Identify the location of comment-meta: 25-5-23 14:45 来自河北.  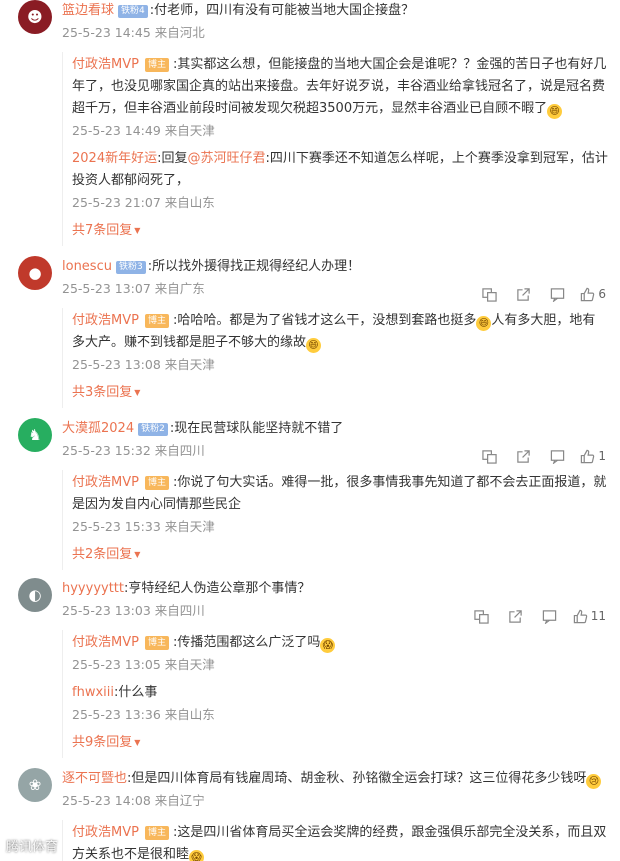
(133, 32).